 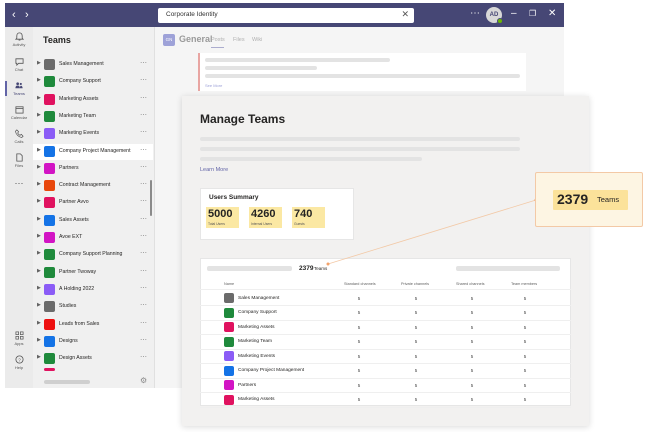 I want to click on file-icon, so click(x=19, y=157).